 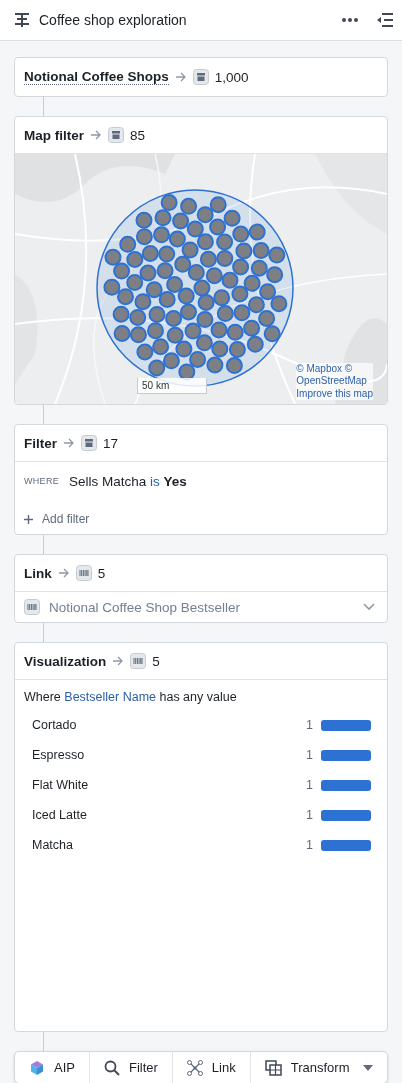 What do you see at coordinates (61, 785) in the screenshot?
I see `value-label: Flat White` at bounding box center [61, 785].